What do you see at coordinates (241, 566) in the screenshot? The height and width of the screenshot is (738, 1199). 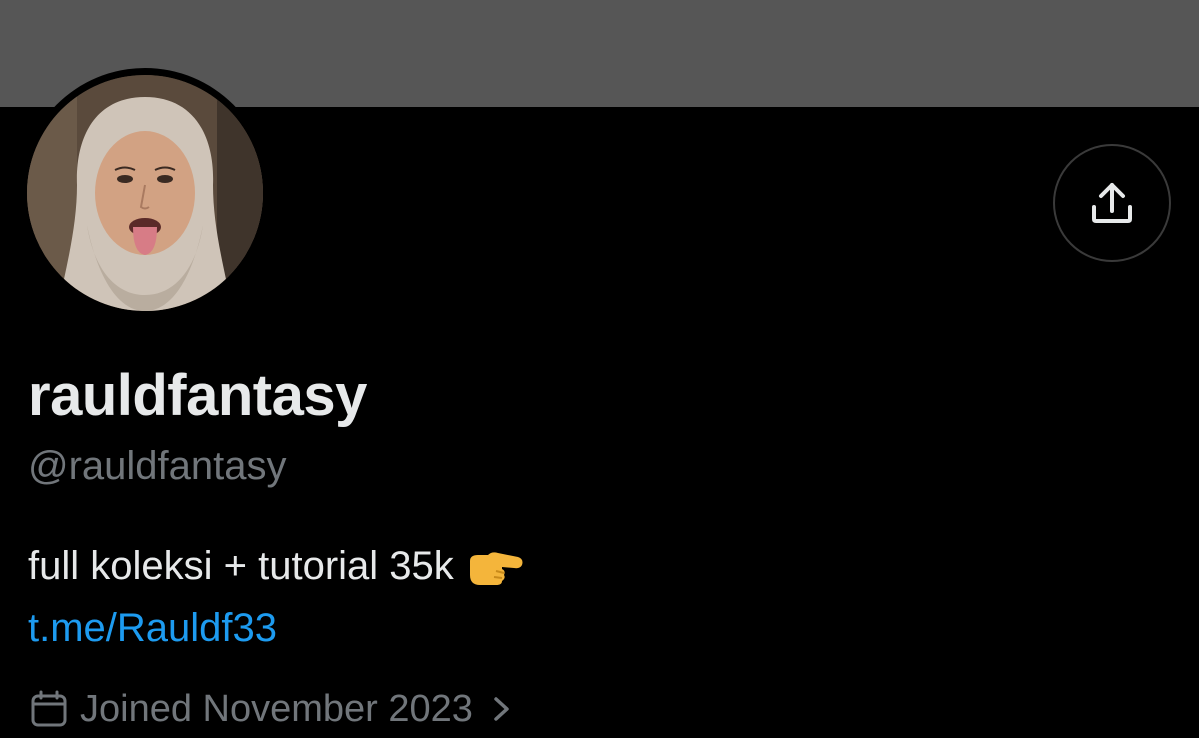 I see `bio-text: full koleksi + tutorial 35k` at bounding box center [241, 566].